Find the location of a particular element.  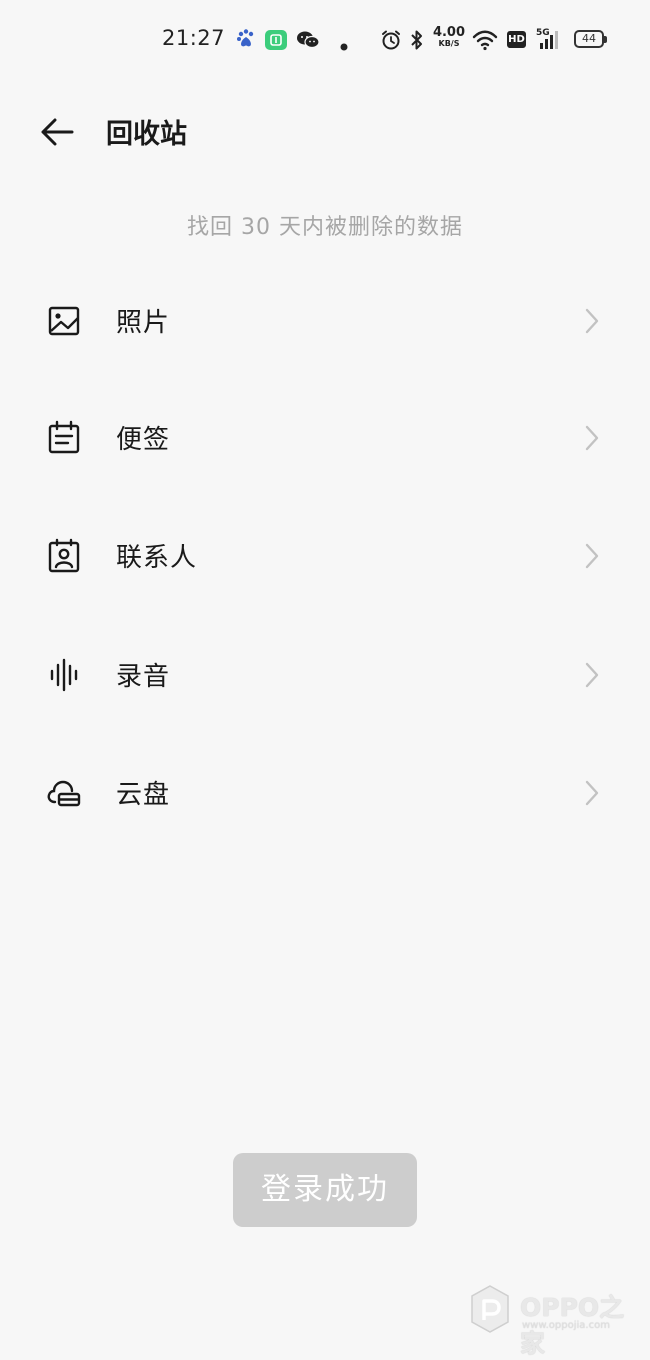

network-speed-unit: KB/S is located at coordinates (449, 43).